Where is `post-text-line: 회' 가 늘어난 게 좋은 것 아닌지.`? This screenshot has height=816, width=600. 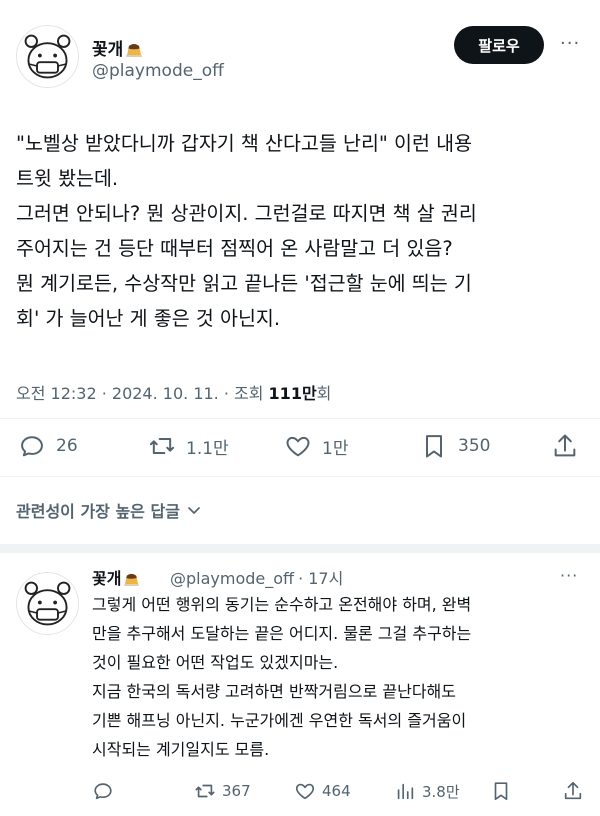
post-text-line: 회' 가 늘어난 게 좋은 것 아닌지. is located at coordinates (148, 318).